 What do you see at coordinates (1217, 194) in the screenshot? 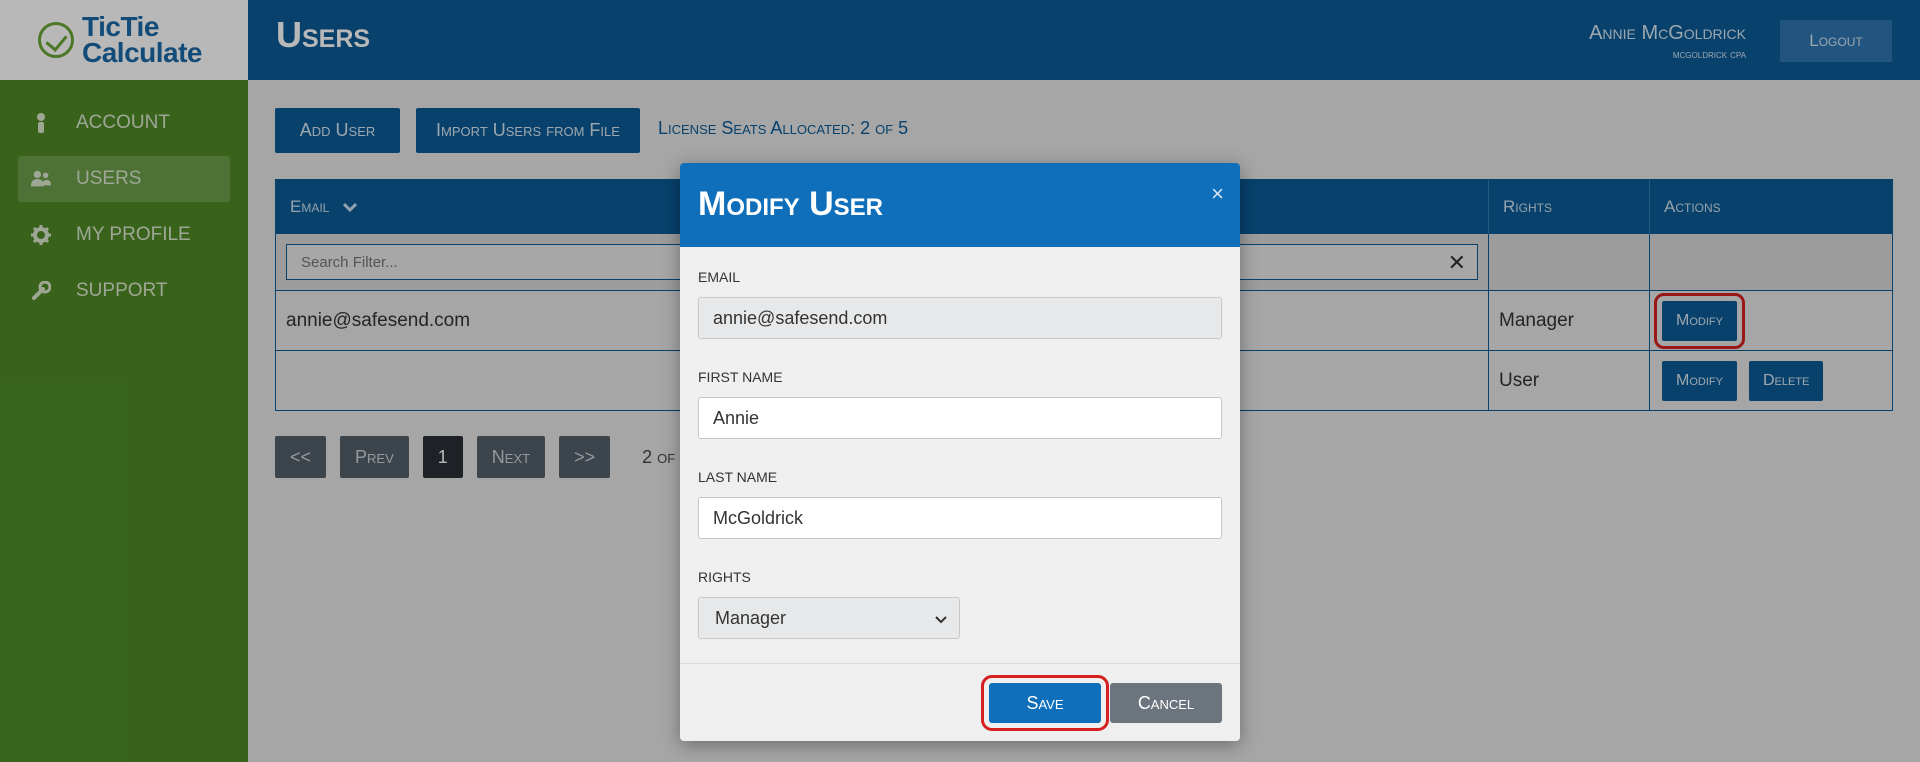
I see `close-icon: ×` at bounding box center [1217, 194].